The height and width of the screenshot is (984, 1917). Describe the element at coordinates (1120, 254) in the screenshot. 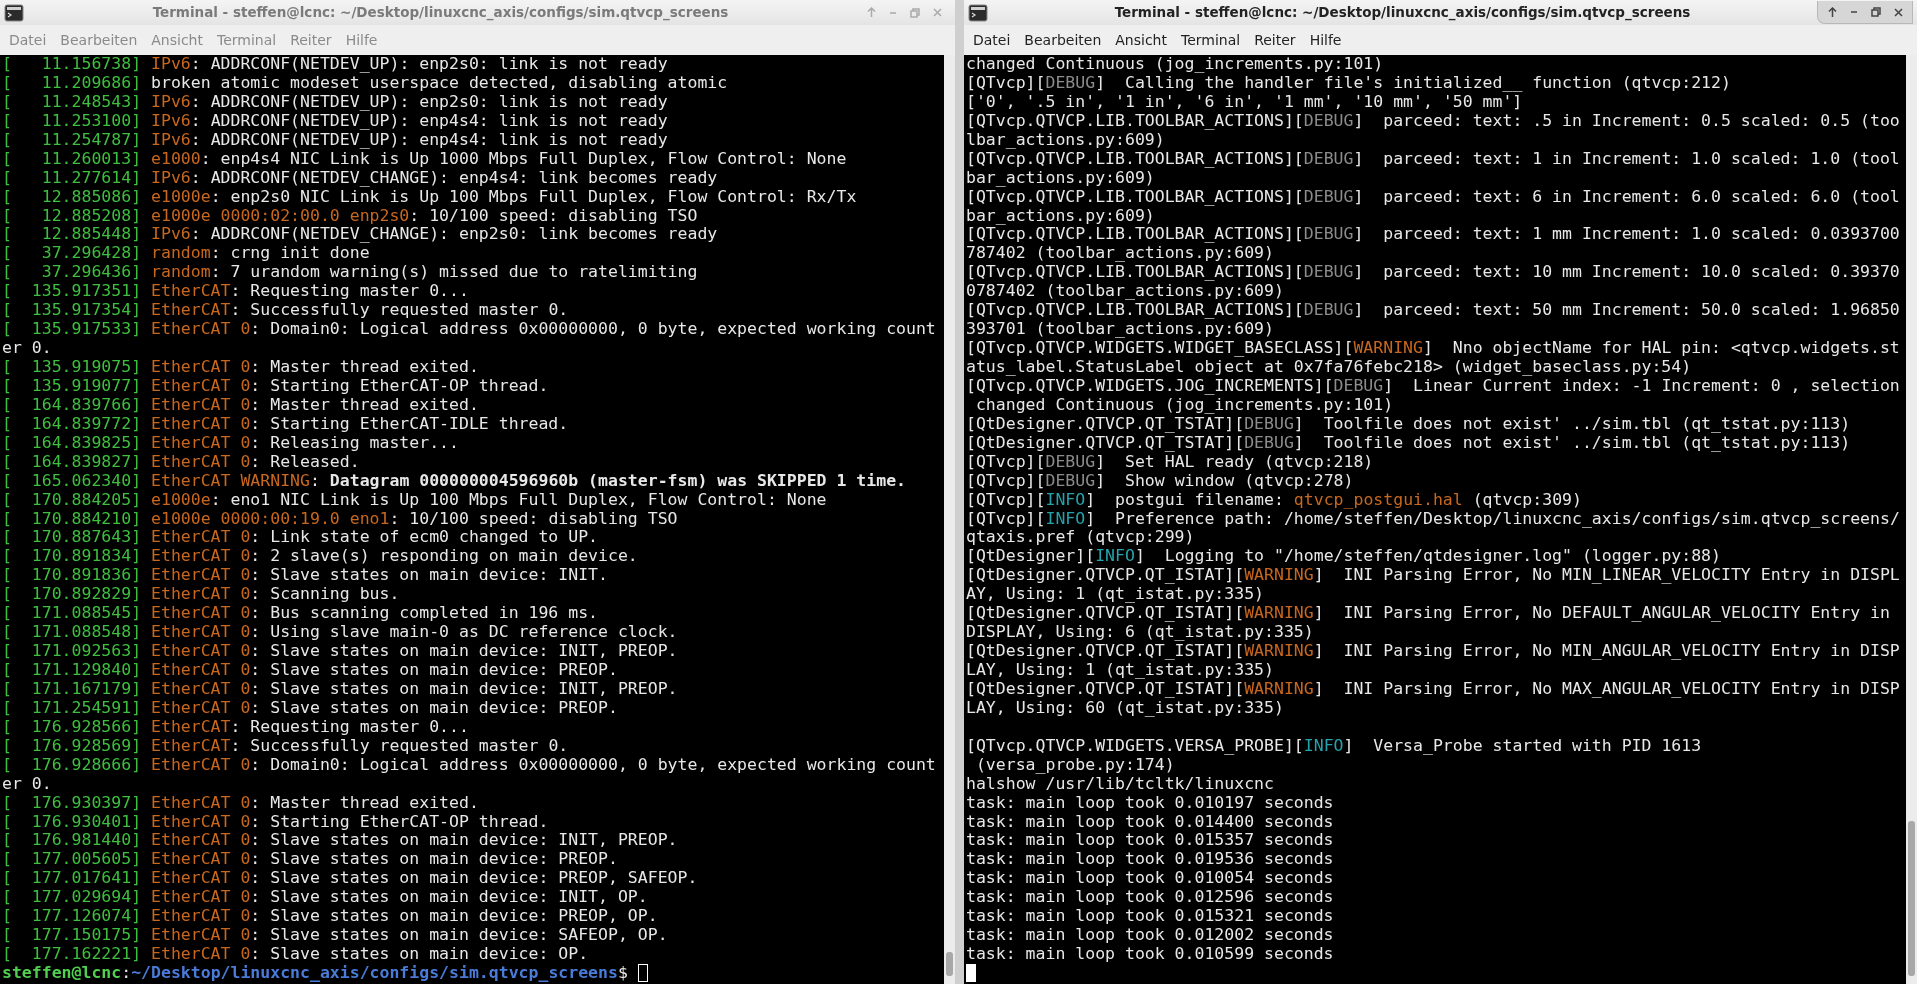

I see `terminal-line: 787402 (toolbar_actions.py:609)` at that location.